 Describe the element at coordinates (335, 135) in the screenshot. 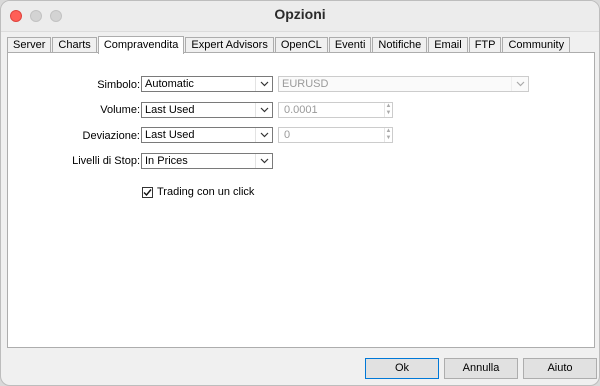

I see `deviation-spinner: 0 ▲ ▼` at that location.